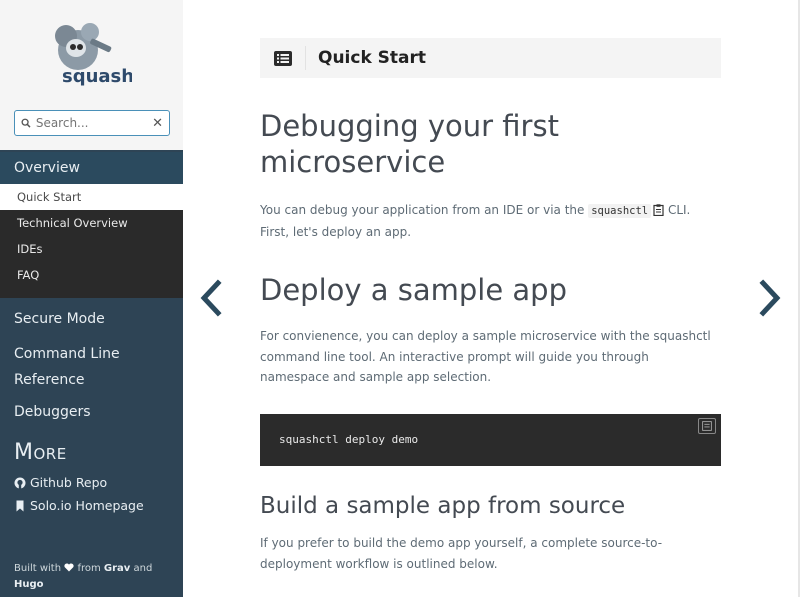 This screenshot has width=800, height=597. What do you see at coordinates (211, 298) in the screenshot?
I see `prev-page-arrow-icon` at bounding box center [211, 298].